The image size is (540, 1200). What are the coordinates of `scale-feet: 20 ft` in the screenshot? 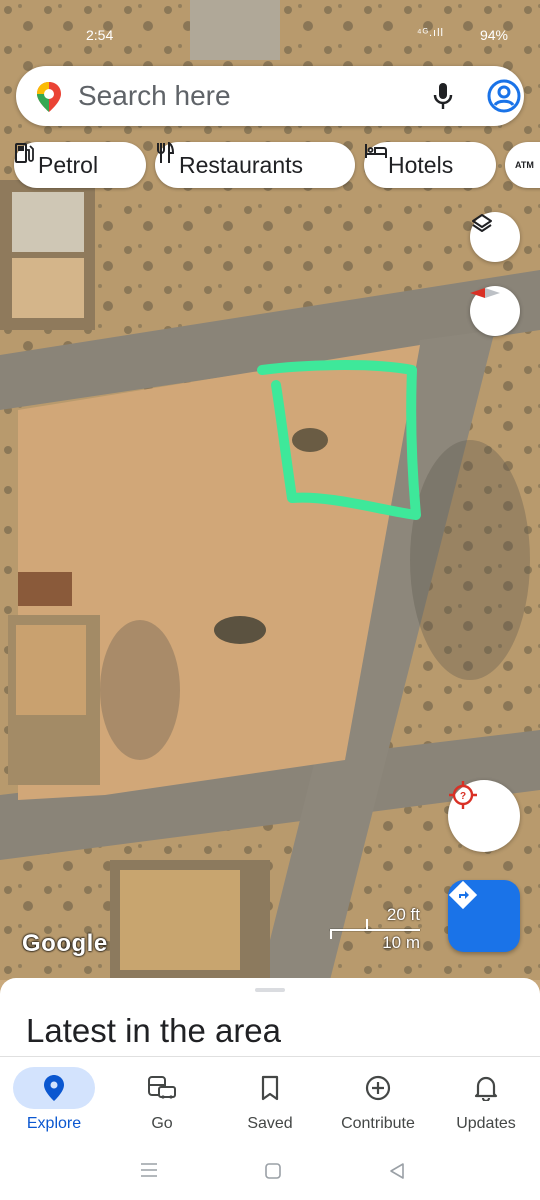 It's located at (403, 914).